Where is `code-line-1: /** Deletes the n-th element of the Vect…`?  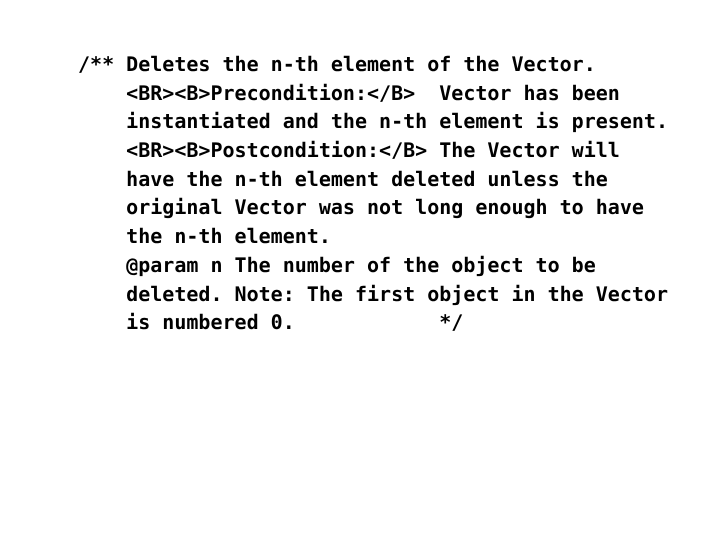 code-line-1: /** Deletes the n-th element of the Vect… is located at coordinates (337, 64).